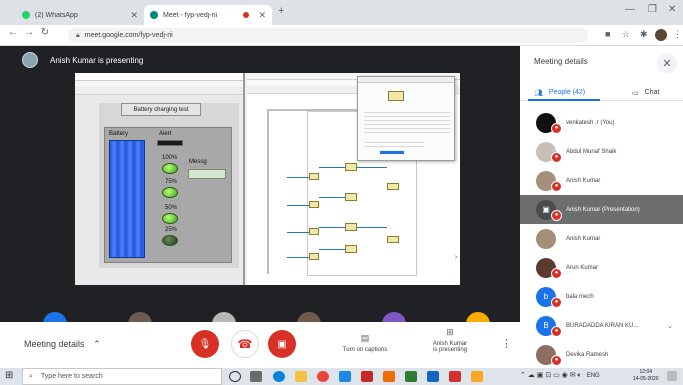 Image resolution: width=683 pixels, height=385 pixels. What do you see at coordinates (546, 296) in the screenshot?
I see `avatar-initial: b` at bounding box center [546, 296].